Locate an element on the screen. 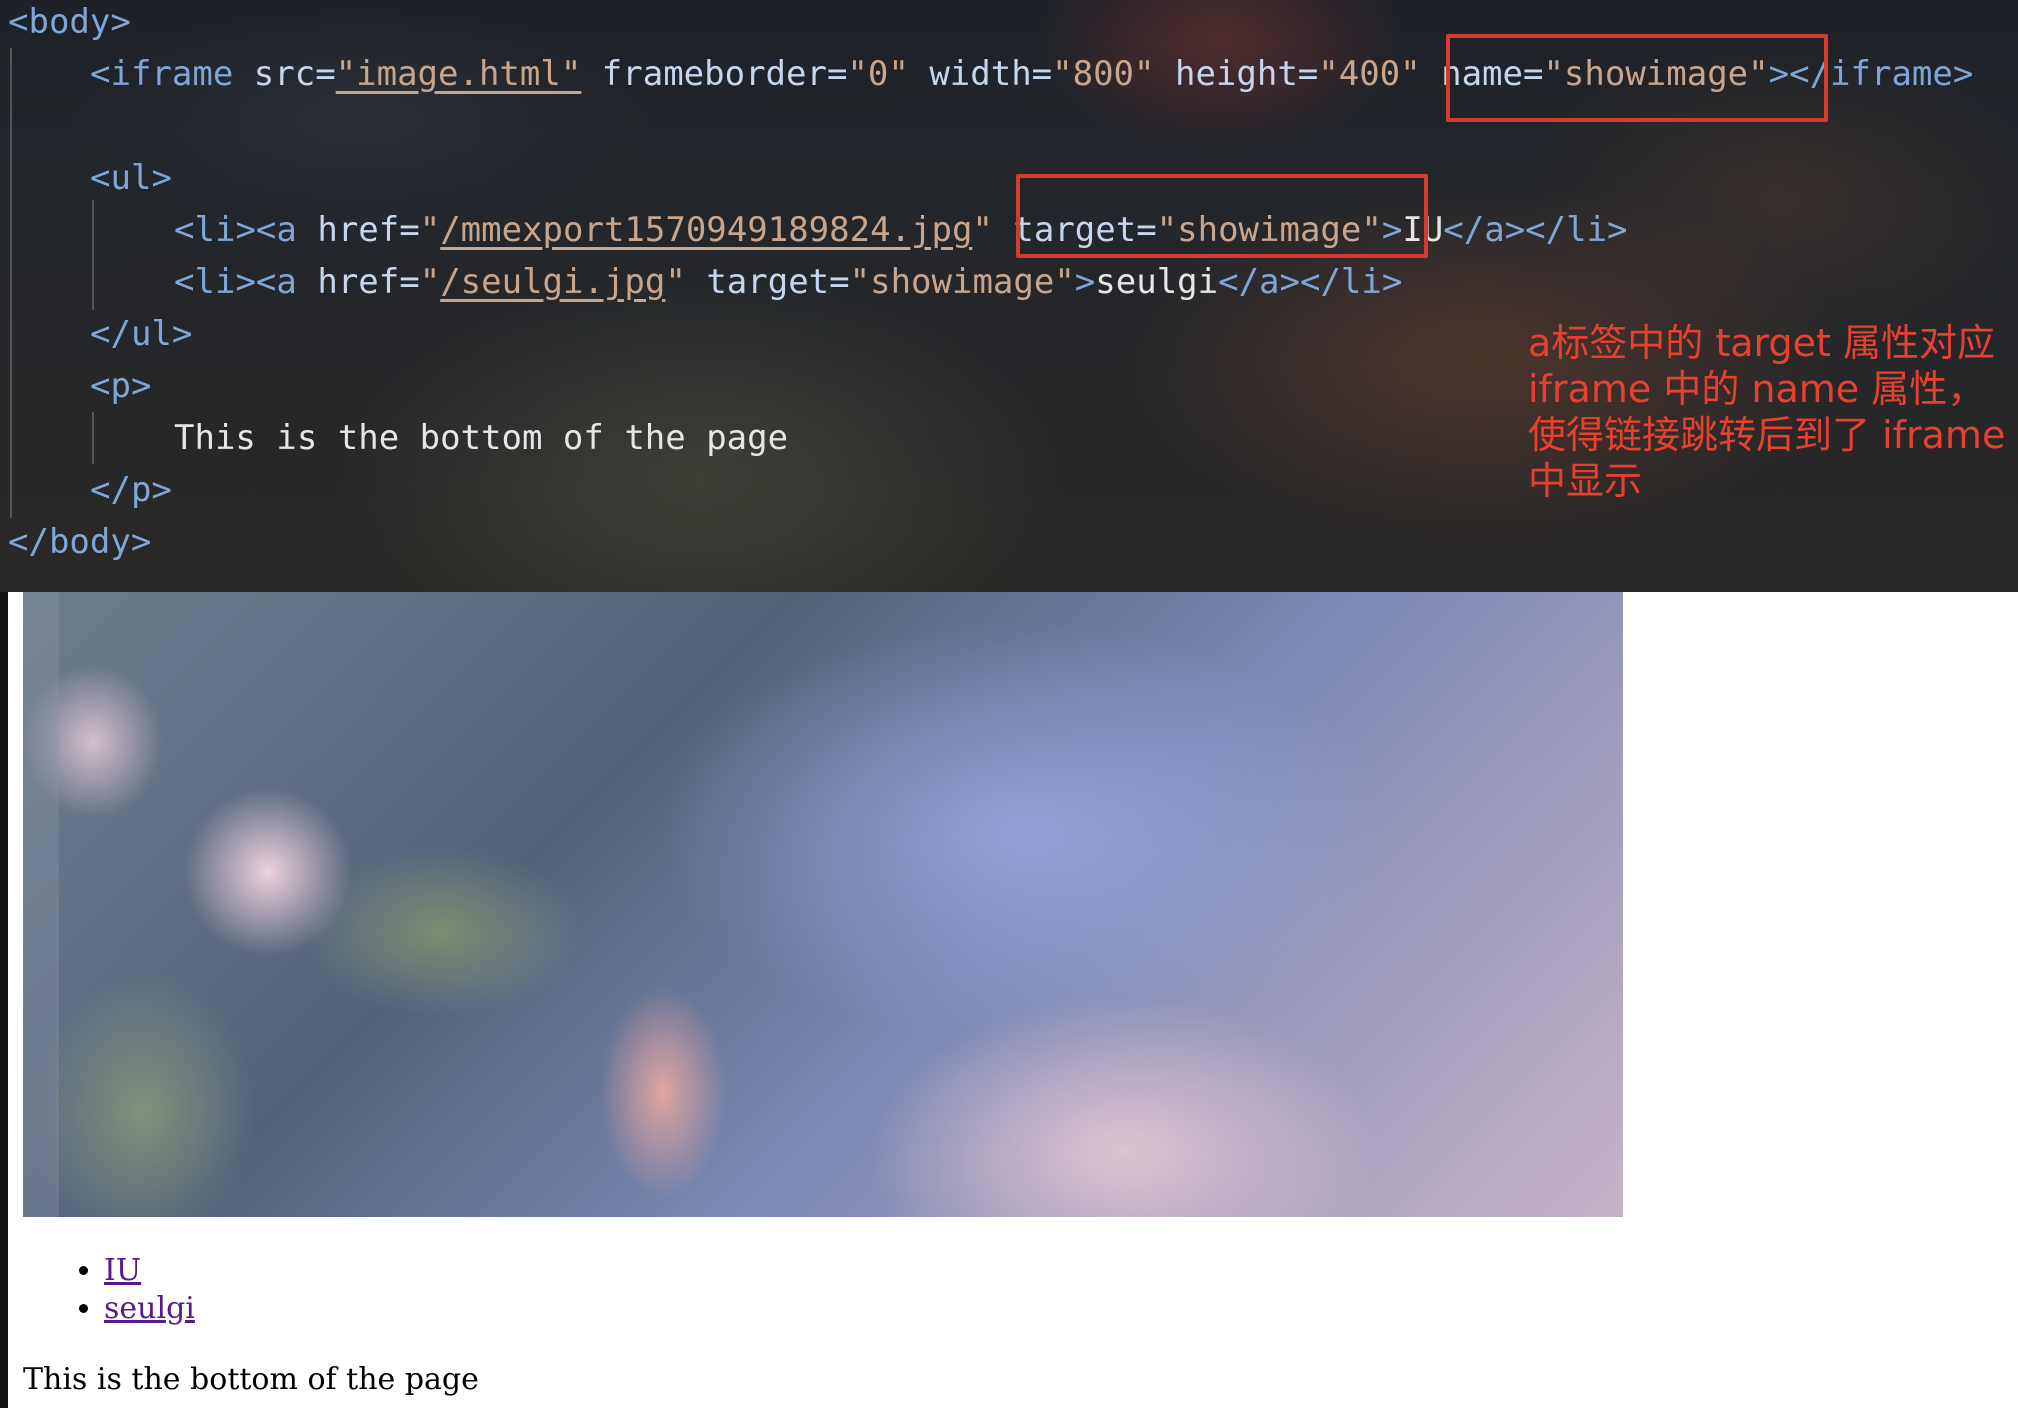 This screenshot has height=1408, width=2018. code-token: </body> is located at coordinates (80, 542).